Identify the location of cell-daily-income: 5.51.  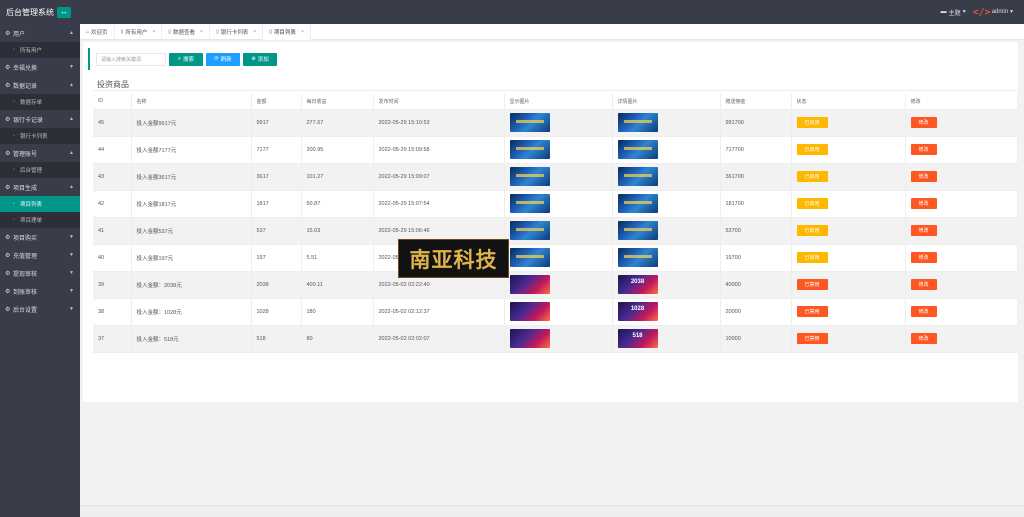
(337, 258).